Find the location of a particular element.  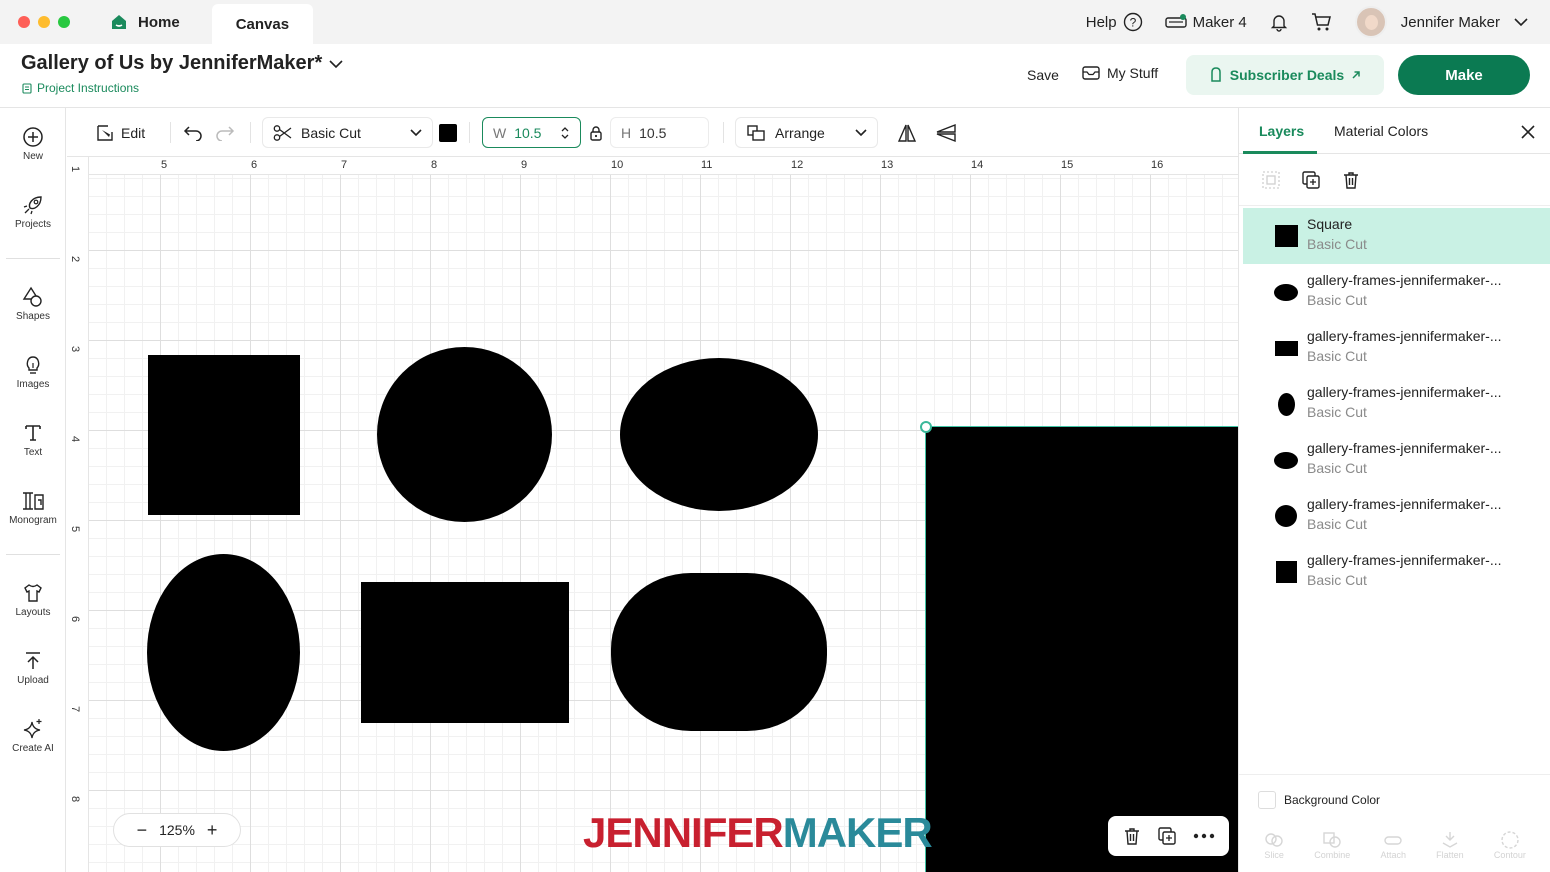

subscriber-deals-button: Subscriber Deals is located at coordinates (1285, 75).